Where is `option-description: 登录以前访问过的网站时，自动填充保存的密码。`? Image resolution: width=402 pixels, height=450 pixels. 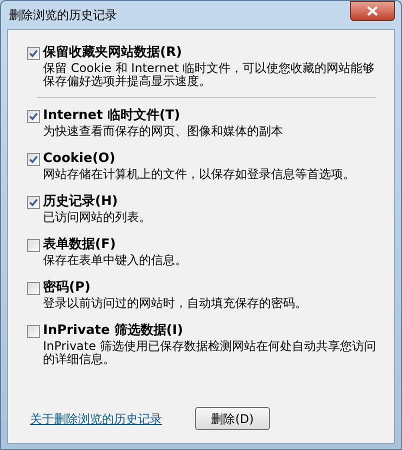 option-description: 登录以前访问过的网站时，自动填充保存的密码。 is located at coordinates (175, 303).